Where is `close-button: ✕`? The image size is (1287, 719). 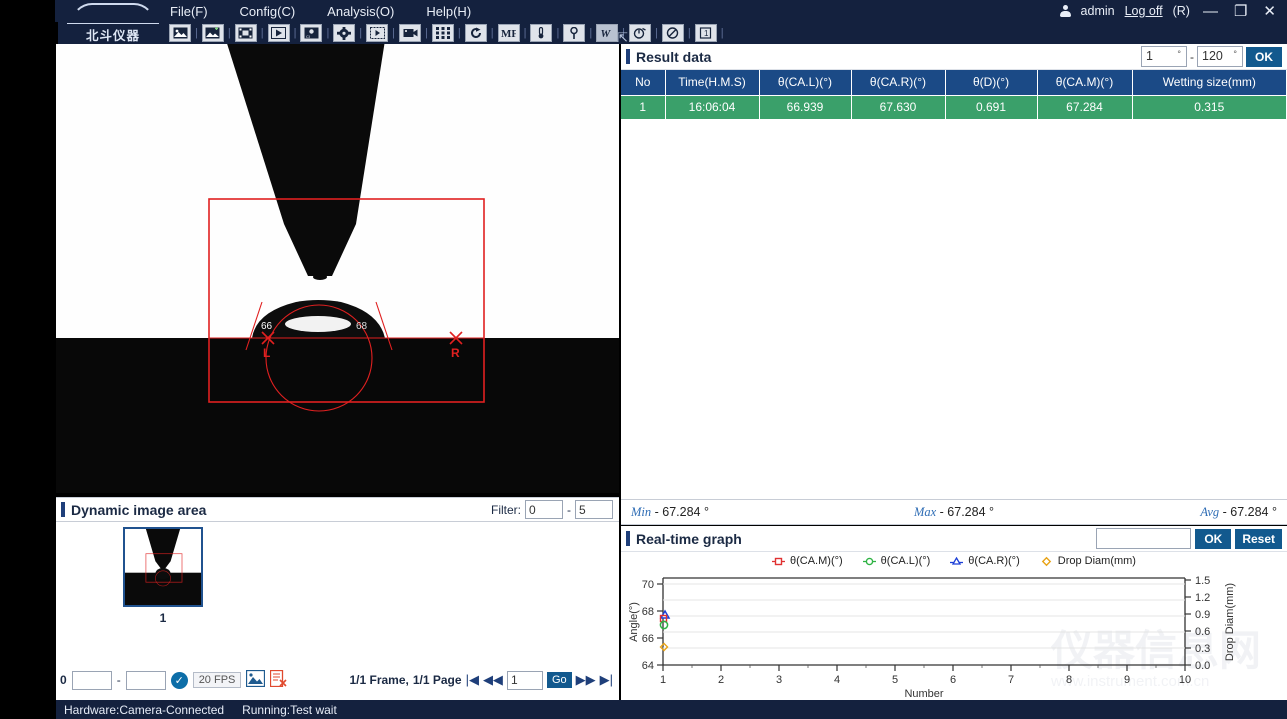 close-button: ✕ is located at coordinates (1269, 11).